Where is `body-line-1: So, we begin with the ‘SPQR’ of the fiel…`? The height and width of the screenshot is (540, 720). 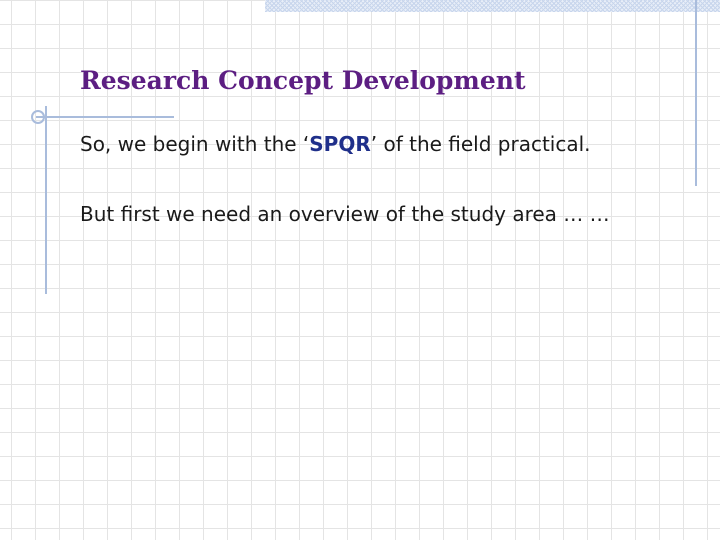 body-line-1: So, we begin with the ‘SPQR’ of the fiel… is located at coordinates (335, 144).